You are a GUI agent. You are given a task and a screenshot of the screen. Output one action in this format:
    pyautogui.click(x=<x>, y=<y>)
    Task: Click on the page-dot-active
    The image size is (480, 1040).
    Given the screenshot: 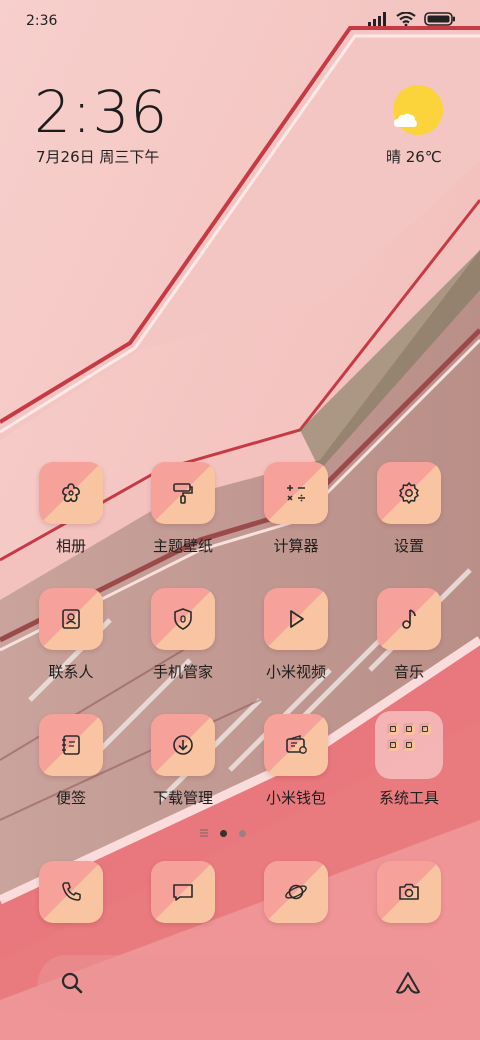 What is the action you would take?
    pyautogui.click(x=223, y=833)
    